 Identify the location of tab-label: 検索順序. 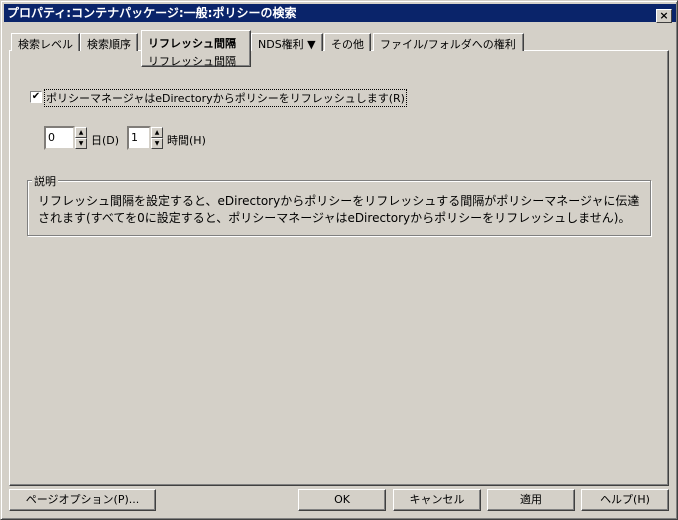
(109, 44).